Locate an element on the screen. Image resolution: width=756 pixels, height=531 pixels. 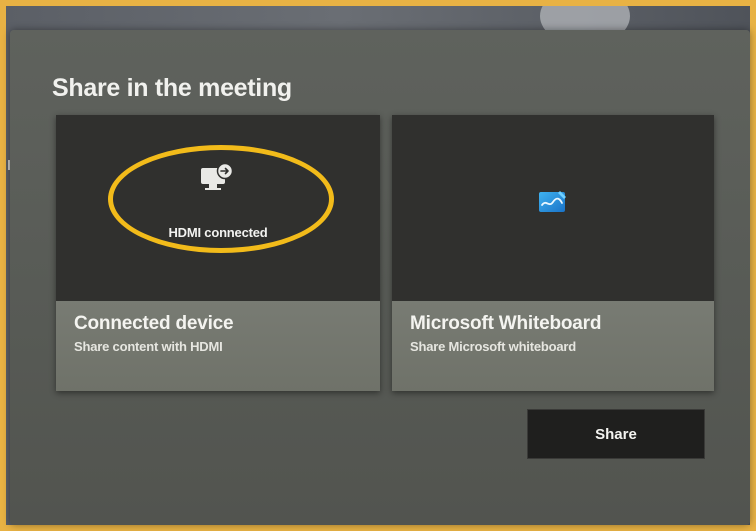
card-subtitle: Share content with HDMI is located at coordinates (148, 346).